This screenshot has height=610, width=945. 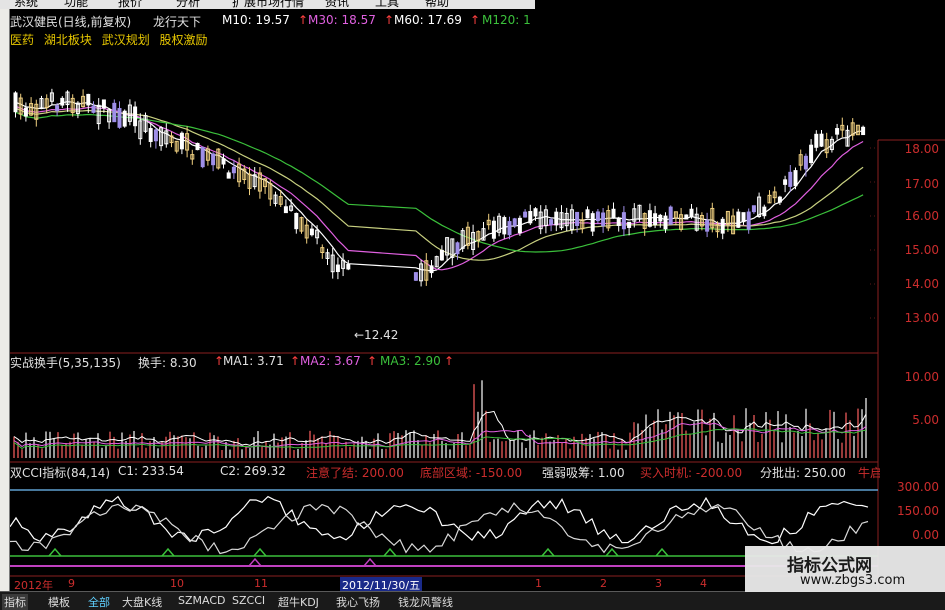 What do you see at coordinates (845, 569) in the screenshot?
I see `site-watermark: 指标公式网 www.zbgs3.com` at bounding box center [845, 569].